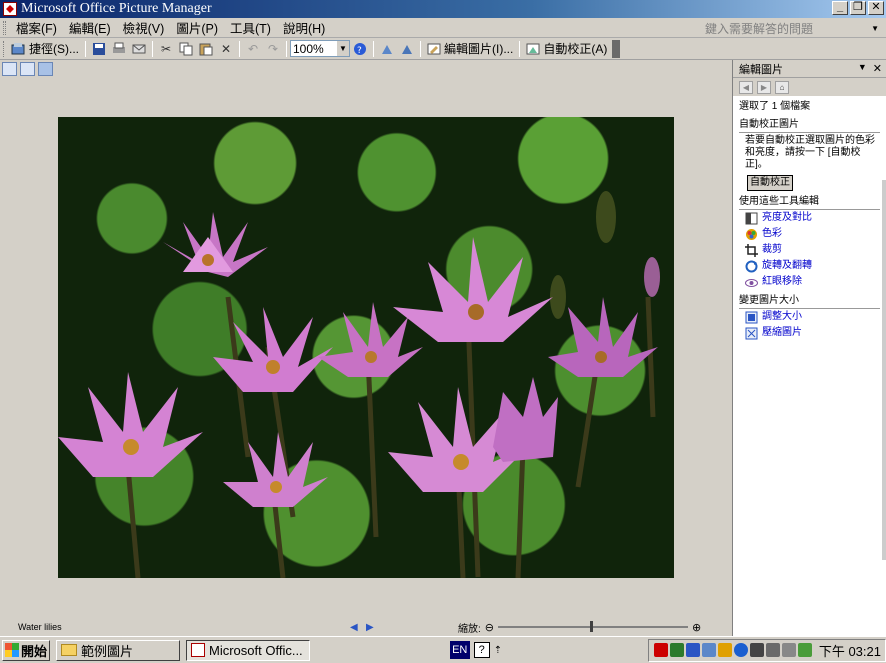 Image resolution: width=886 pixels, height=663 pixels. What do you see at coordinates (782, 87) in the screenshot?
I see `home-icon: ⌂` at bounding box center [782, 87].